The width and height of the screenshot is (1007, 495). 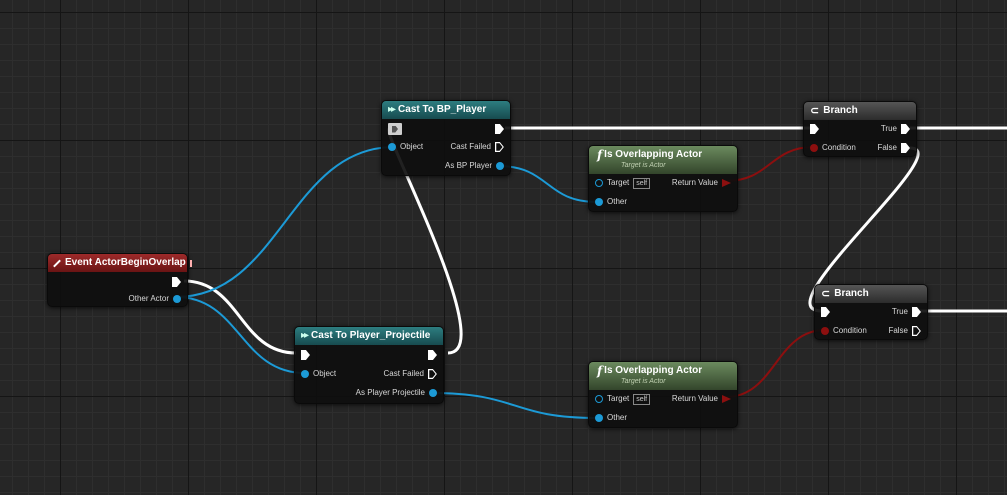 What do you see at coordinates (240, 317) in the screenshot?
I see `exec-wire-event-to-cast-proj` at bounding box center [240, 317].